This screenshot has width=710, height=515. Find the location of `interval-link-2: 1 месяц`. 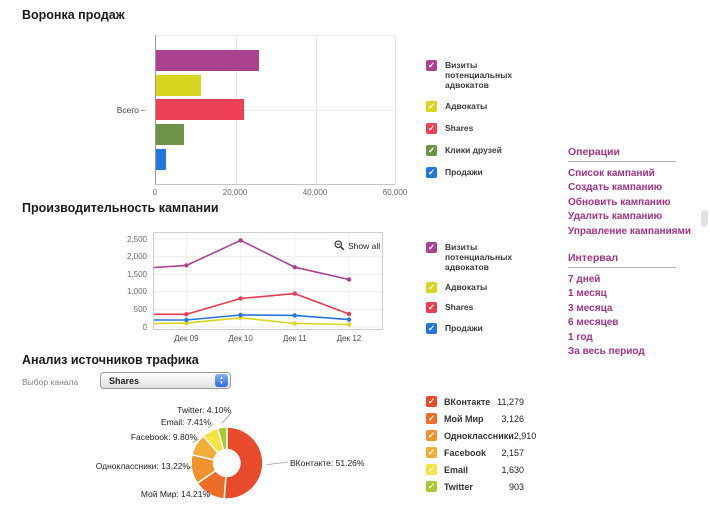

interval-link-2: 1 месяц is located at coordinates (622, 294).